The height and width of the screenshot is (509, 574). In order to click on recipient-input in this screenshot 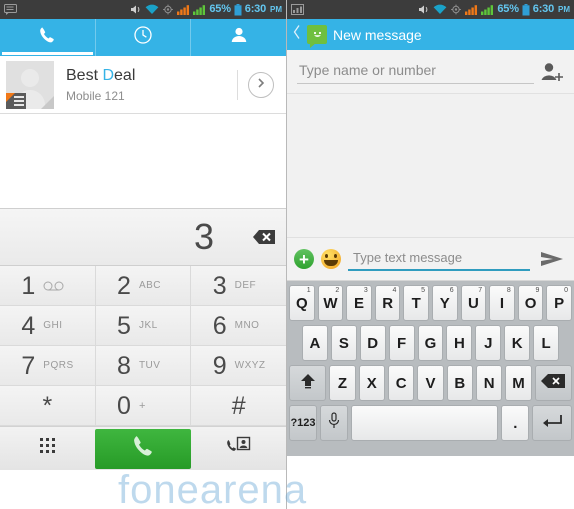, I will do `click(415, 71)`.